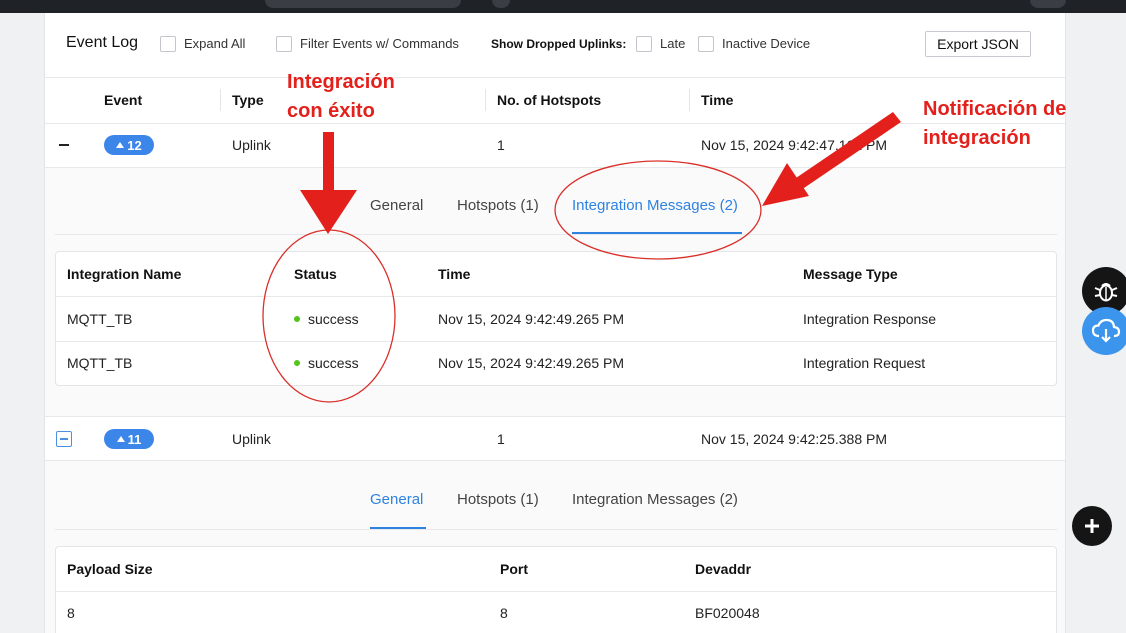 Image resolution: width=1126 pixels, height=633 pixels. I want to click on message-type: Integration Response, so click(870, 319).